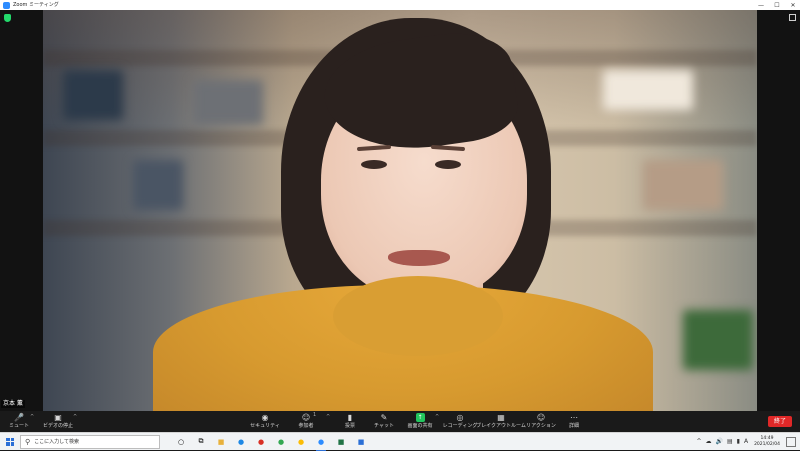 The image size is (800, 451). What do you see at coordinates (738, 441) in the screenshot?
I see `battery-icon: ▮` at bounding box center [738, 441].